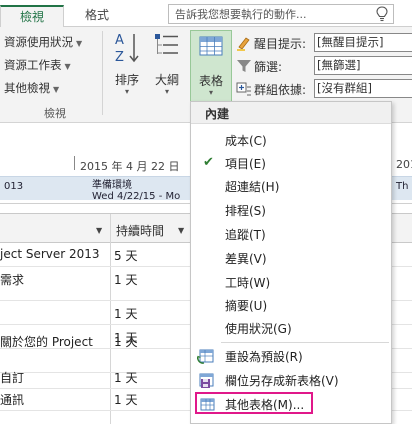  Describe the element at coordinates (74, 163) in the screenshot. I see `timeline-tick` at that location.